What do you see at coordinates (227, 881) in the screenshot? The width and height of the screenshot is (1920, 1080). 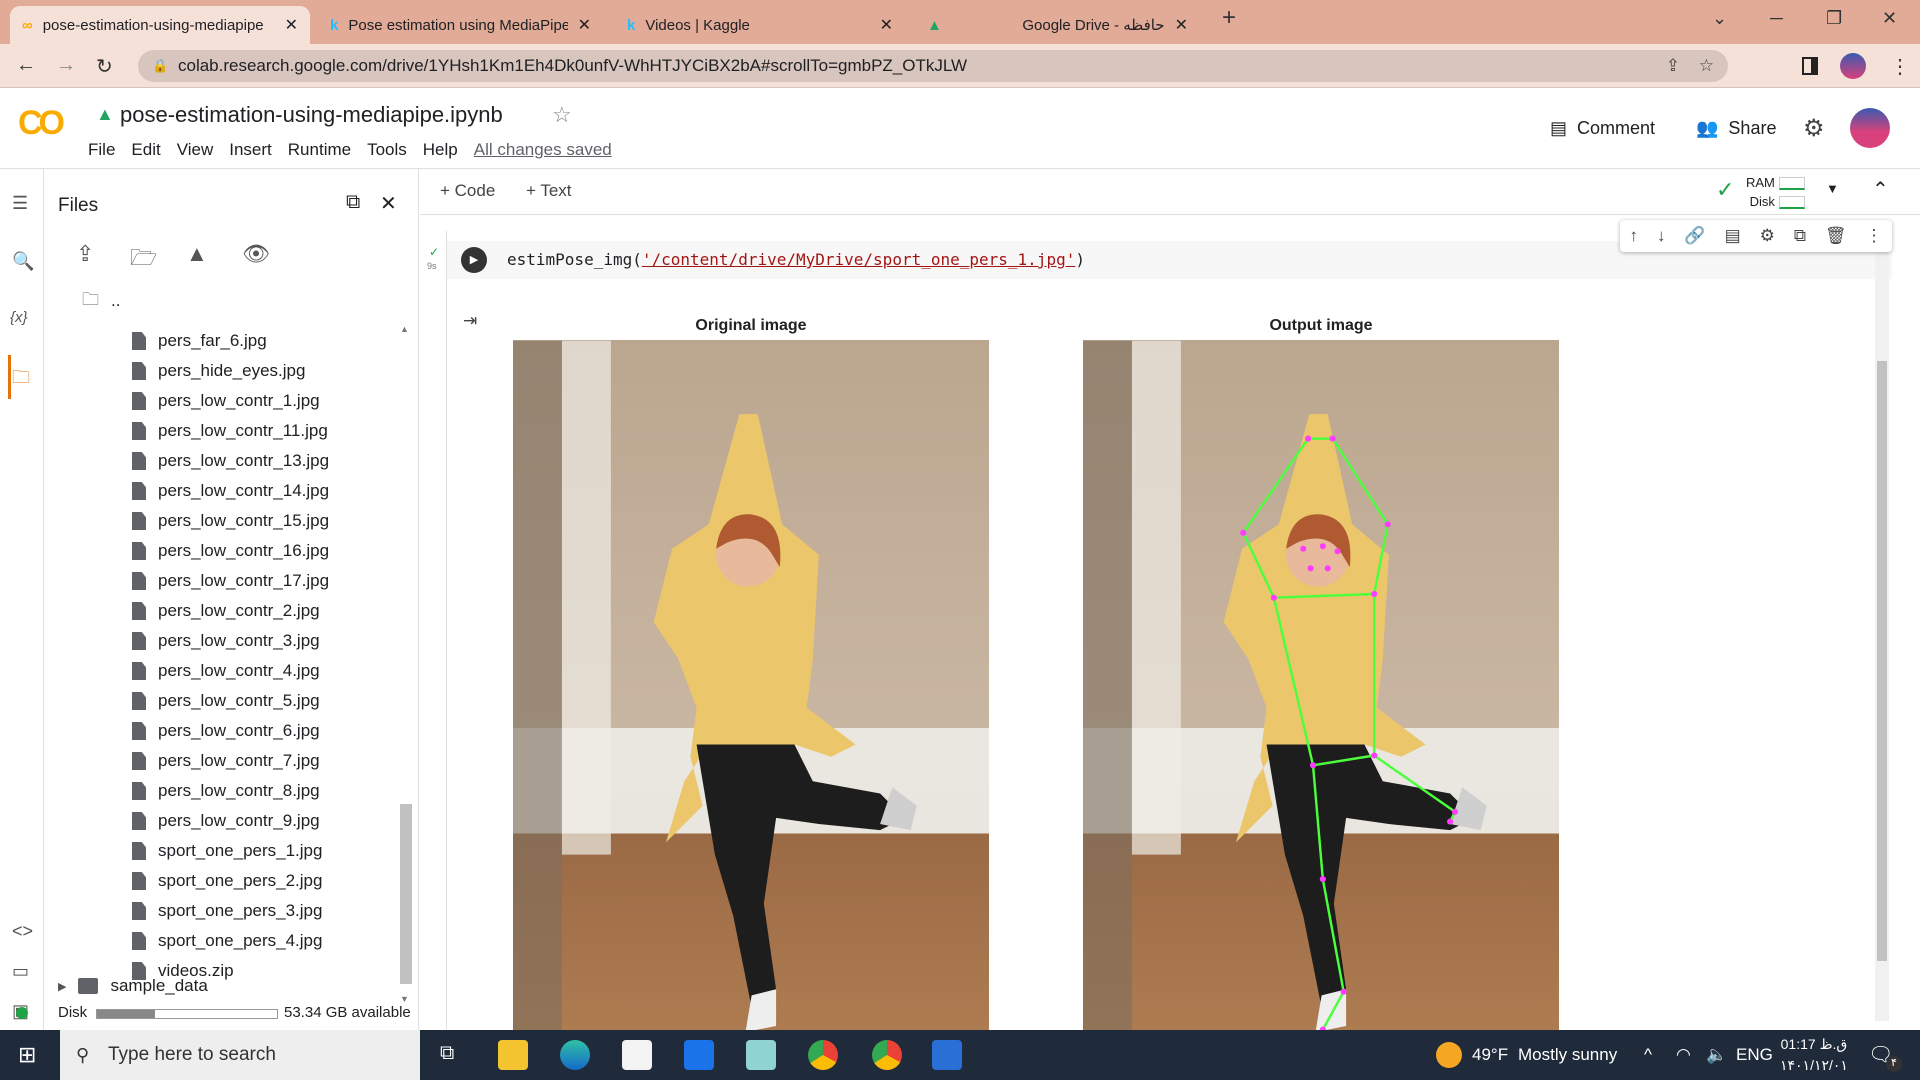 I see `file-item: sport_one_pers_2.jpg` at bounding box center [227, 881].